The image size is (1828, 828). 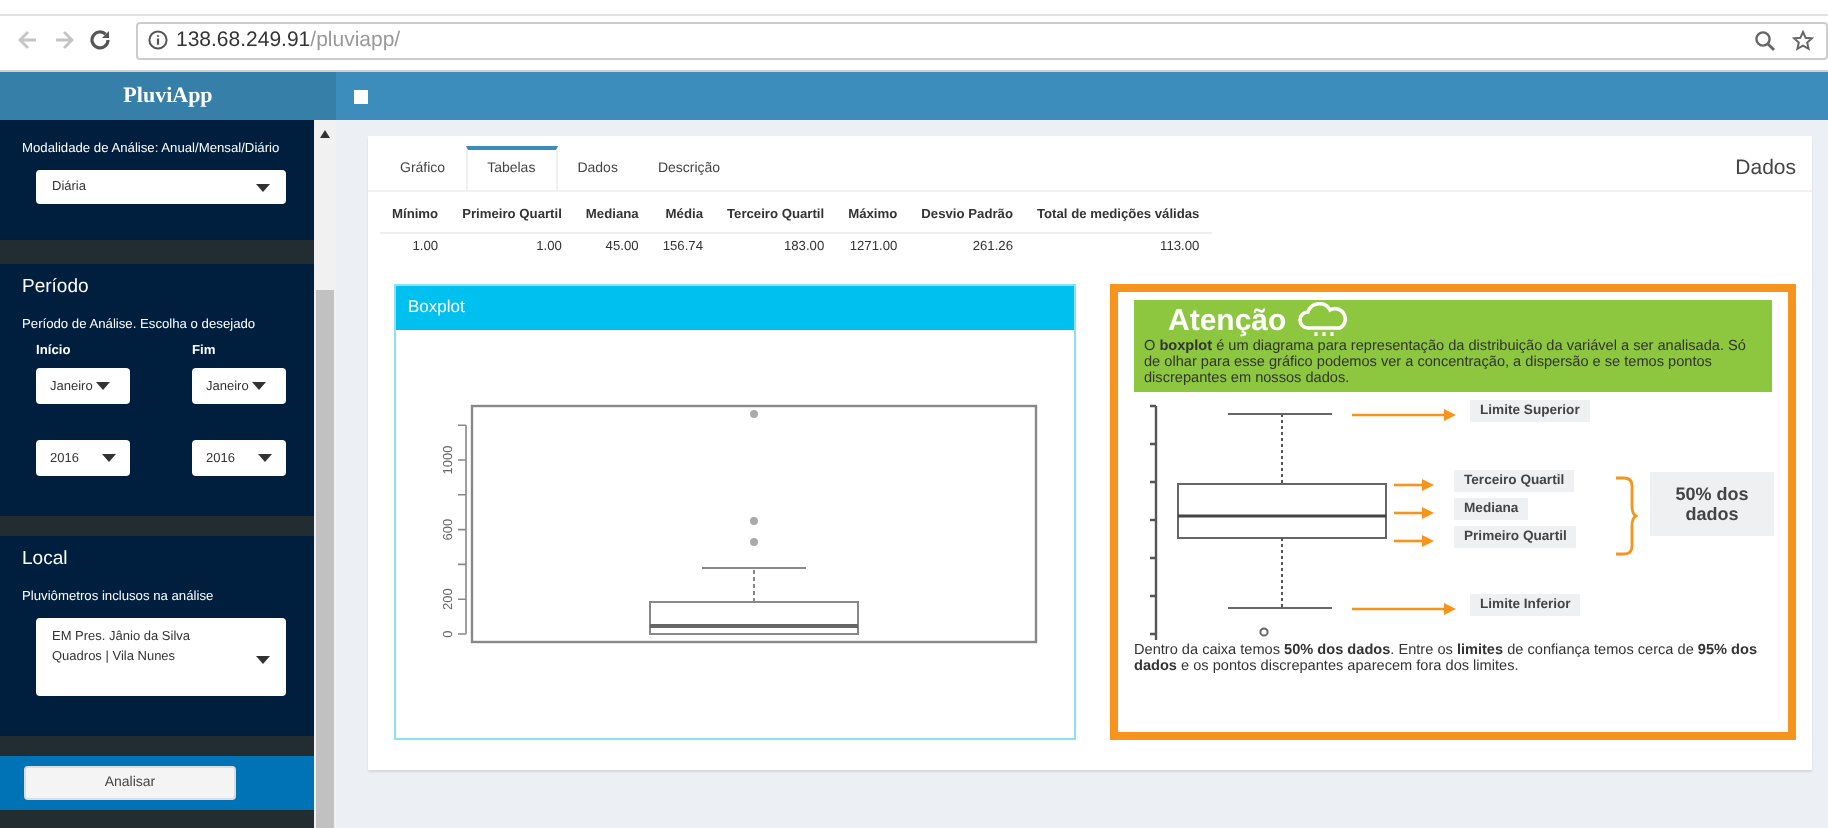 What do you see at coordinates (100, 40) in the screenshot?
I see `reload-icon` at bounding box center [100, 40].